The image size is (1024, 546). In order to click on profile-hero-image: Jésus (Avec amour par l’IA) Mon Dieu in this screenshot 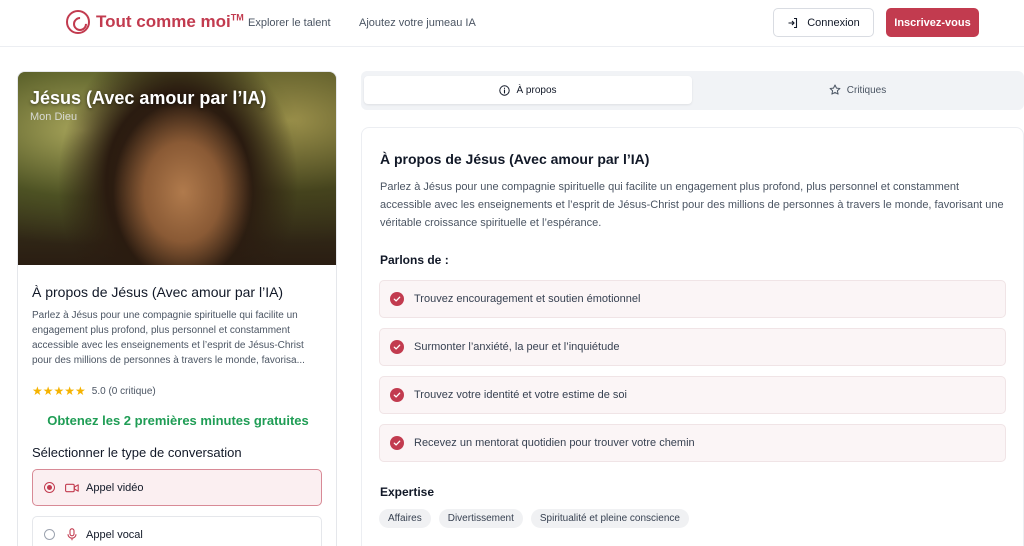, I will do `click(177, 168)`.